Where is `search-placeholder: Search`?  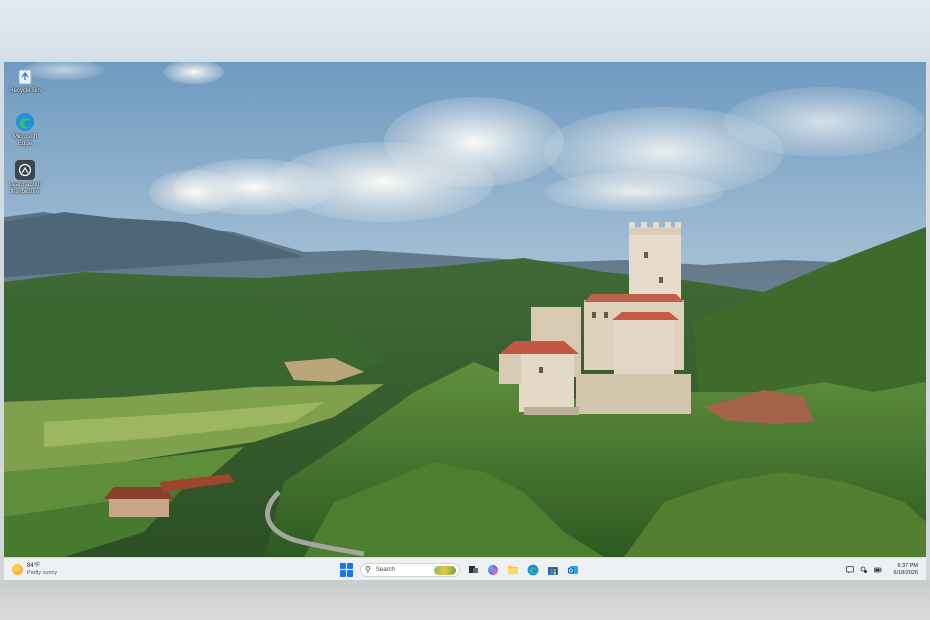 search-placeholder: Search is located at coordinates (385, 569).